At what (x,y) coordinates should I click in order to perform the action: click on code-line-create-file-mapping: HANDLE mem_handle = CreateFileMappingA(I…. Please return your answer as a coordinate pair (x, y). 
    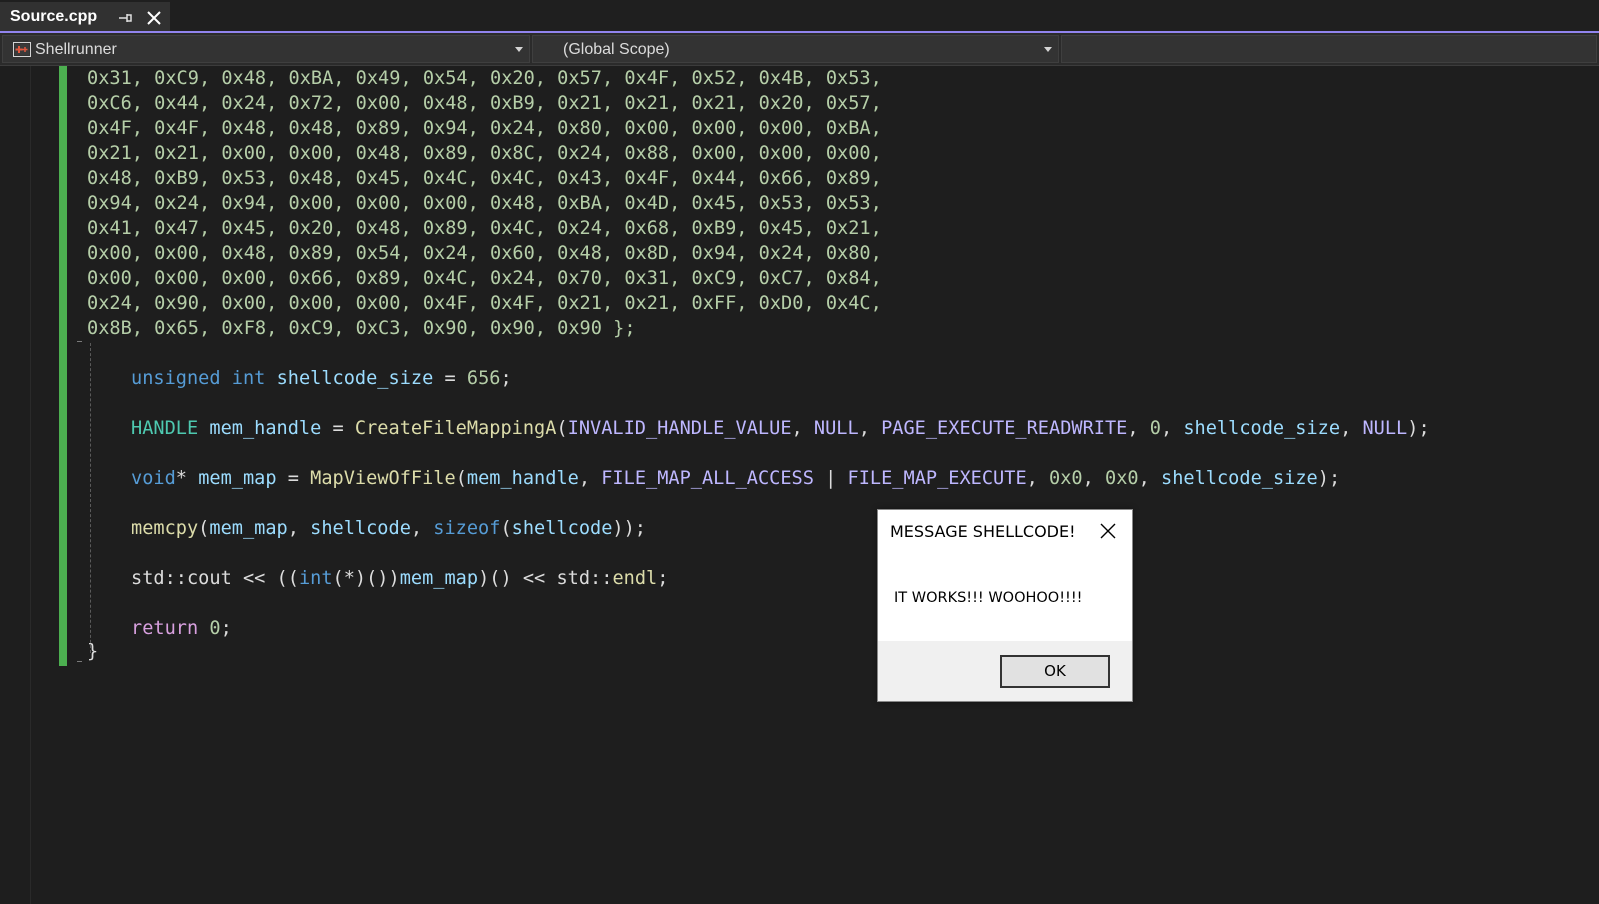
    Looking at the image, I should click on (780, 428).